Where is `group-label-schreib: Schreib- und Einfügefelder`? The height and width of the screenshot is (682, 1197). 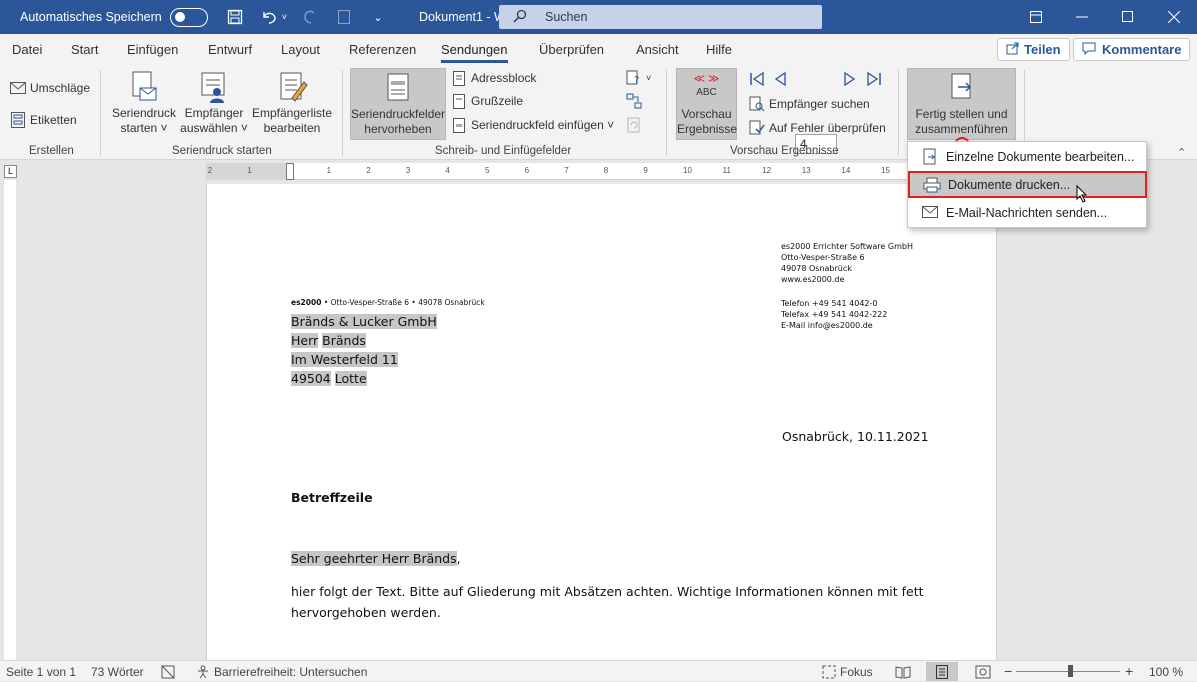
group-label-schreib: Schreib- und Einfügefelder is located at coordinates (503, 151).